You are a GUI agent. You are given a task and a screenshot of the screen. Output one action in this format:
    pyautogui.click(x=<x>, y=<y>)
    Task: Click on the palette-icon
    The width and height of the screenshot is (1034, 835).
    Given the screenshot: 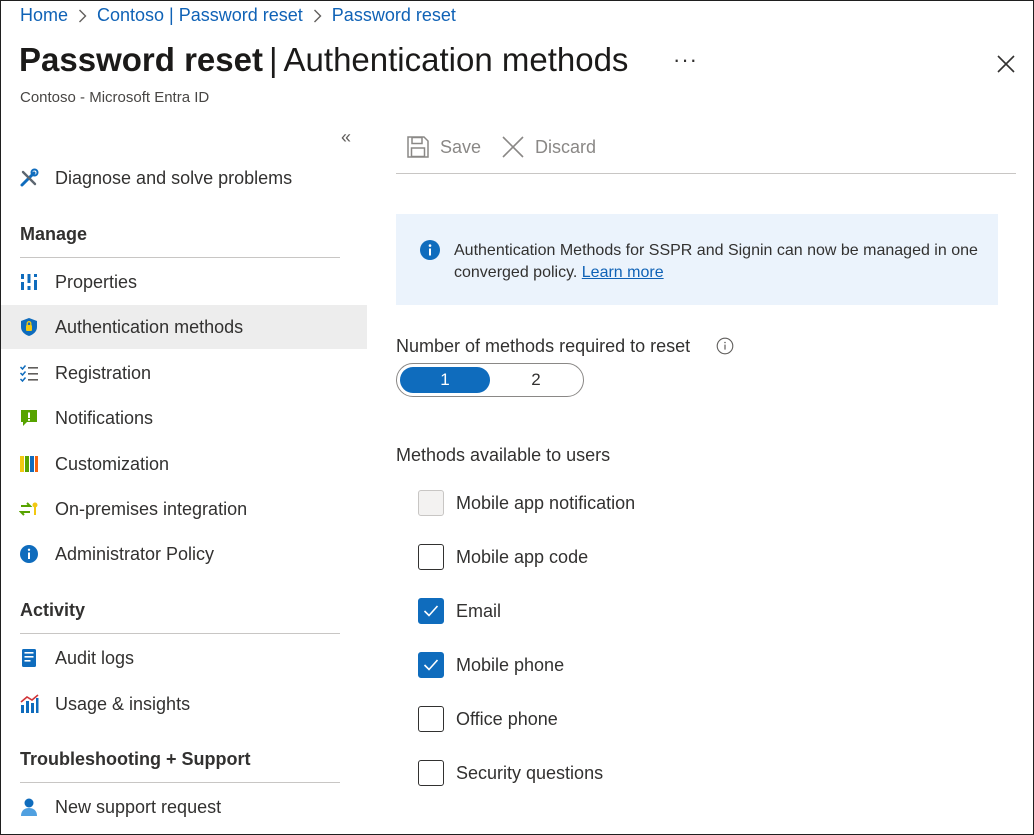 What is the action you would take?
    pyautogui.click(x=29, y=464)
    